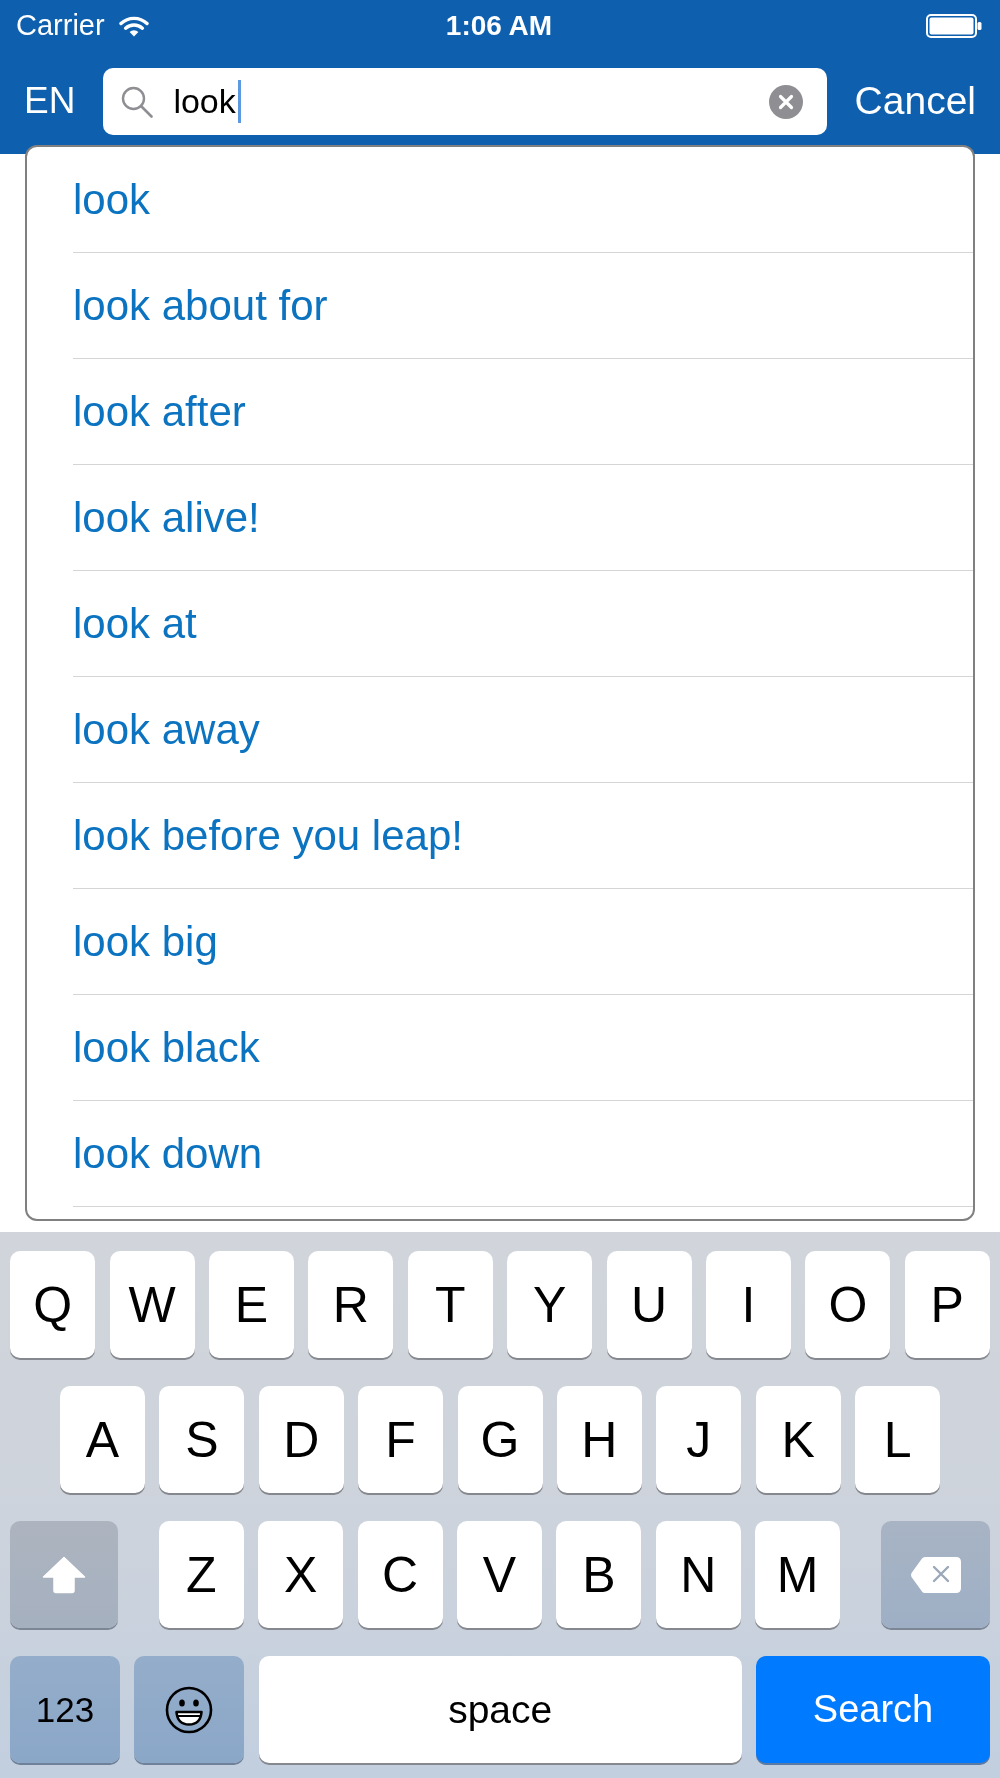  Describe the element at coordinates (137, 101) in the screenshot. I see `search-icon` at that location.